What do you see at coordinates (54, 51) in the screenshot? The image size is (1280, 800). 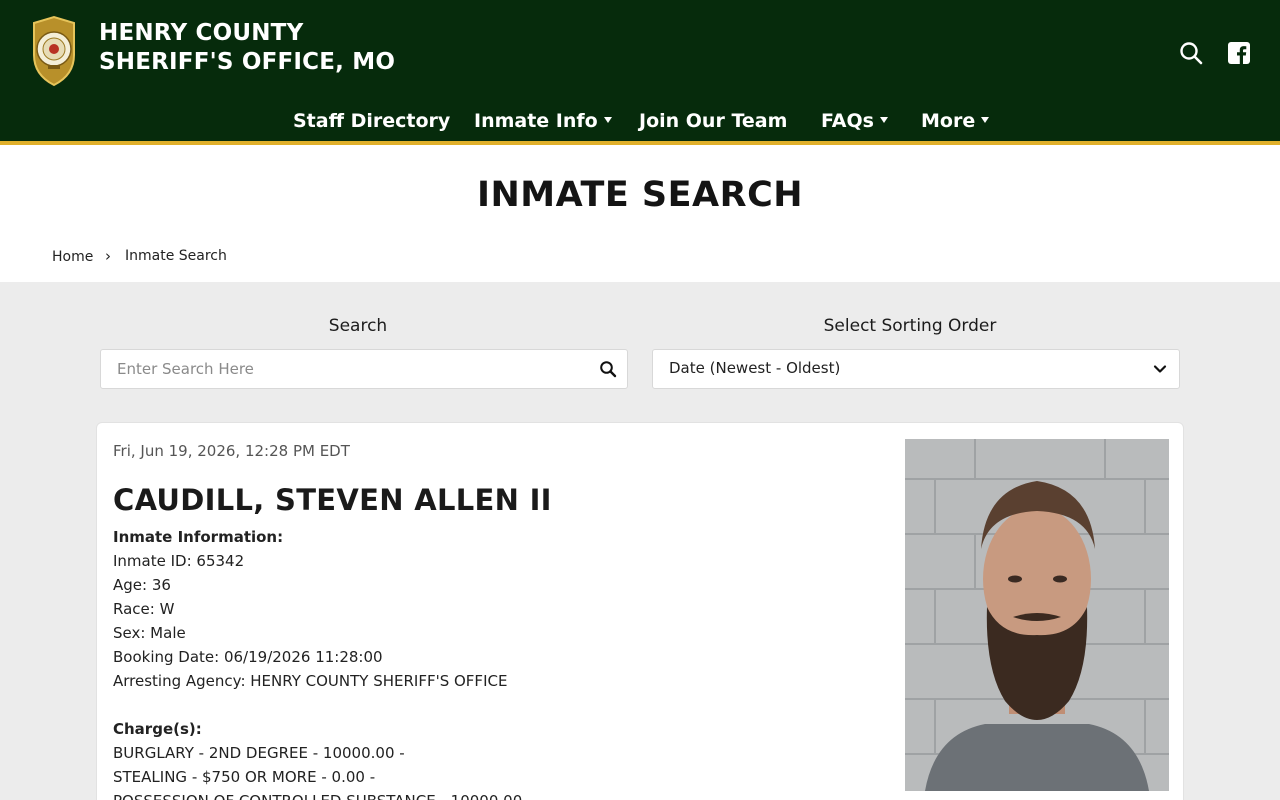 I see `sheriff-badge-icon` at bounding box center [54, 51].